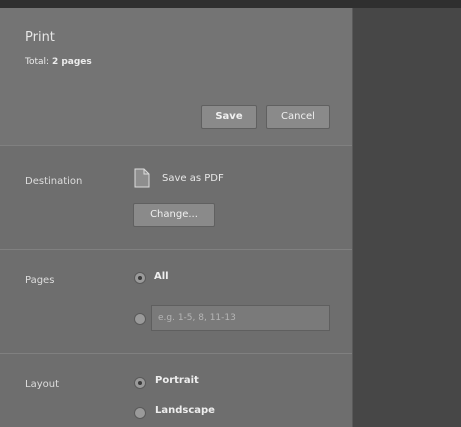 The image size is (461, 427). Describe the element at coordinates (140, 413) in the screenshot. I see `layout-landscape-radio` at that location.